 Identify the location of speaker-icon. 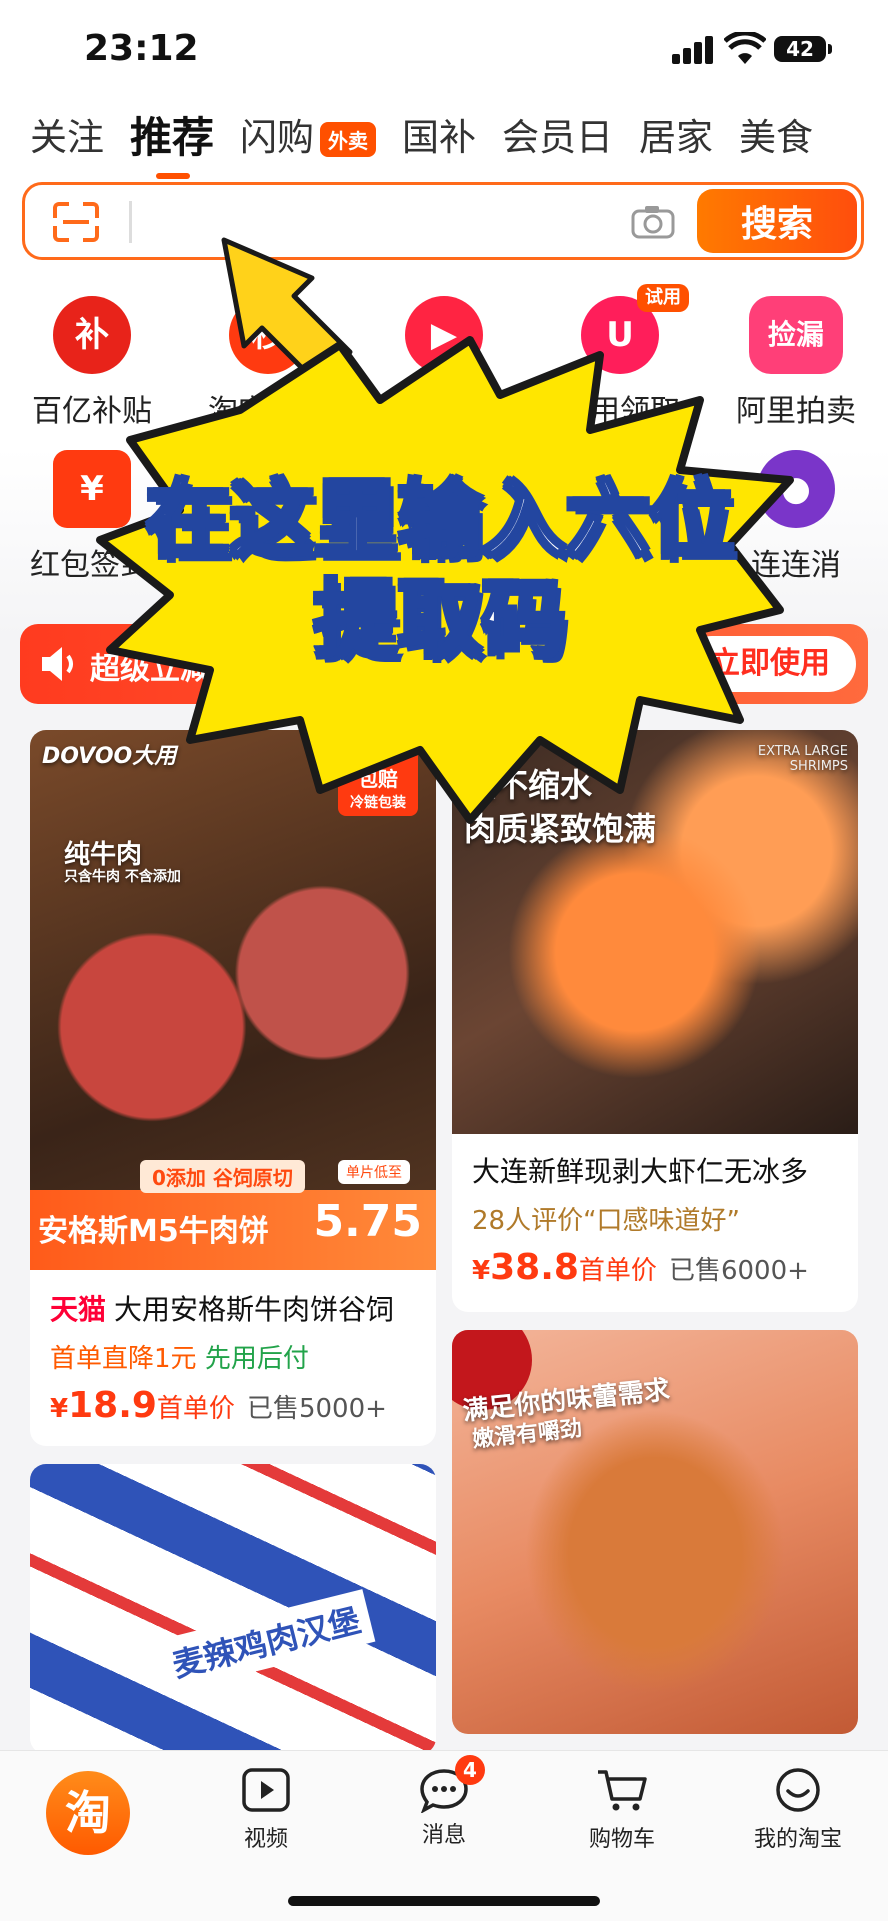
(57, 664).